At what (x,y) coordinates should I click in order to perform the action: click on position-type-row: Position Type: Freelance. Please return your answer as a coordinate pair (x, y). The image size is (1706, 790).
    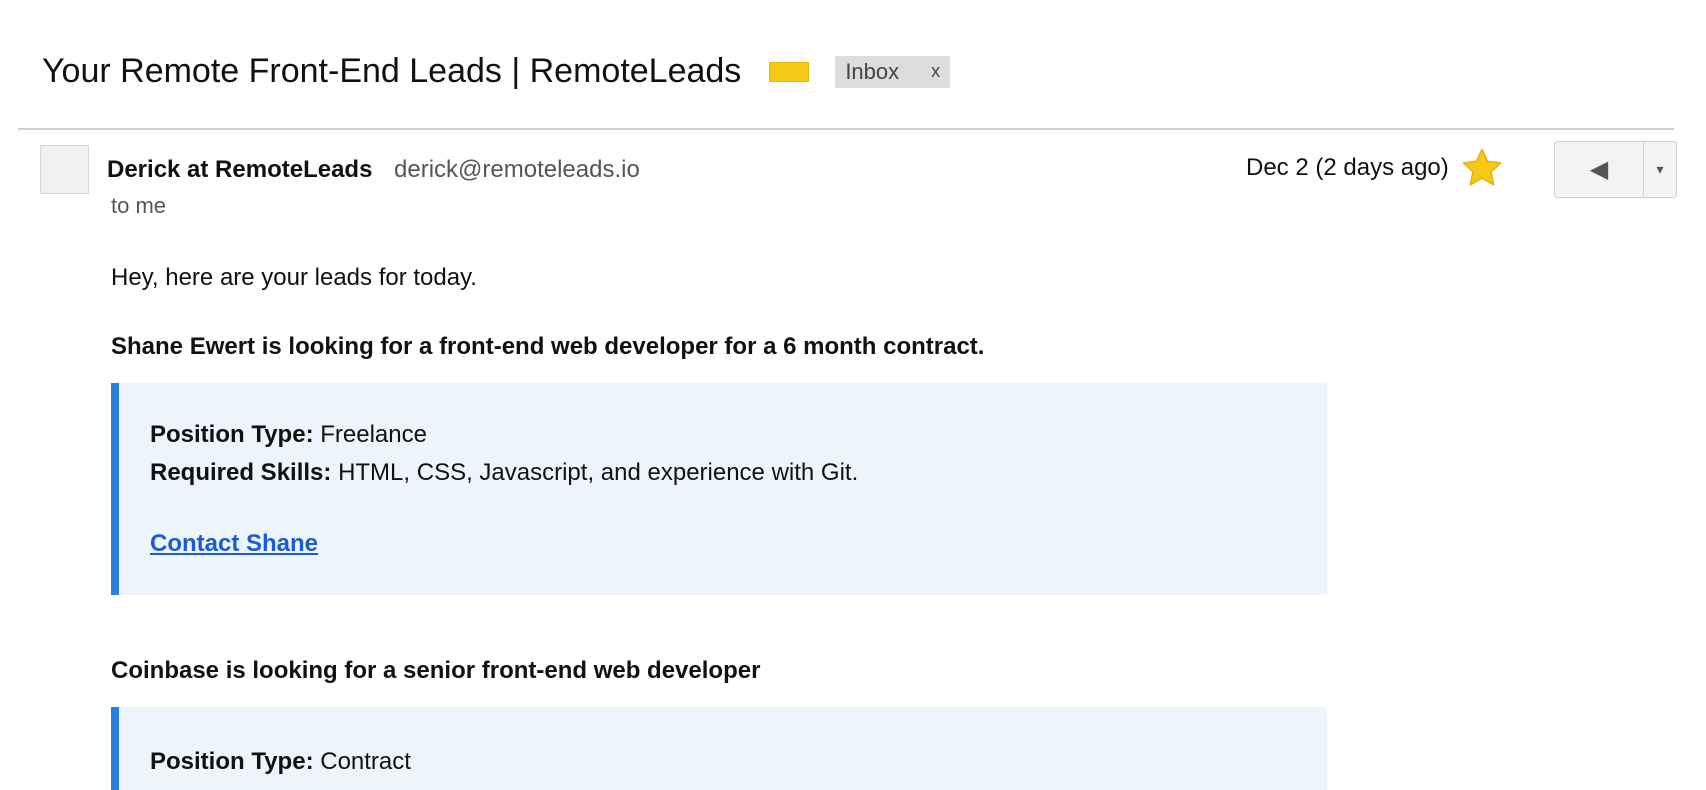
    Looking at the image, I should click on (738, 435).